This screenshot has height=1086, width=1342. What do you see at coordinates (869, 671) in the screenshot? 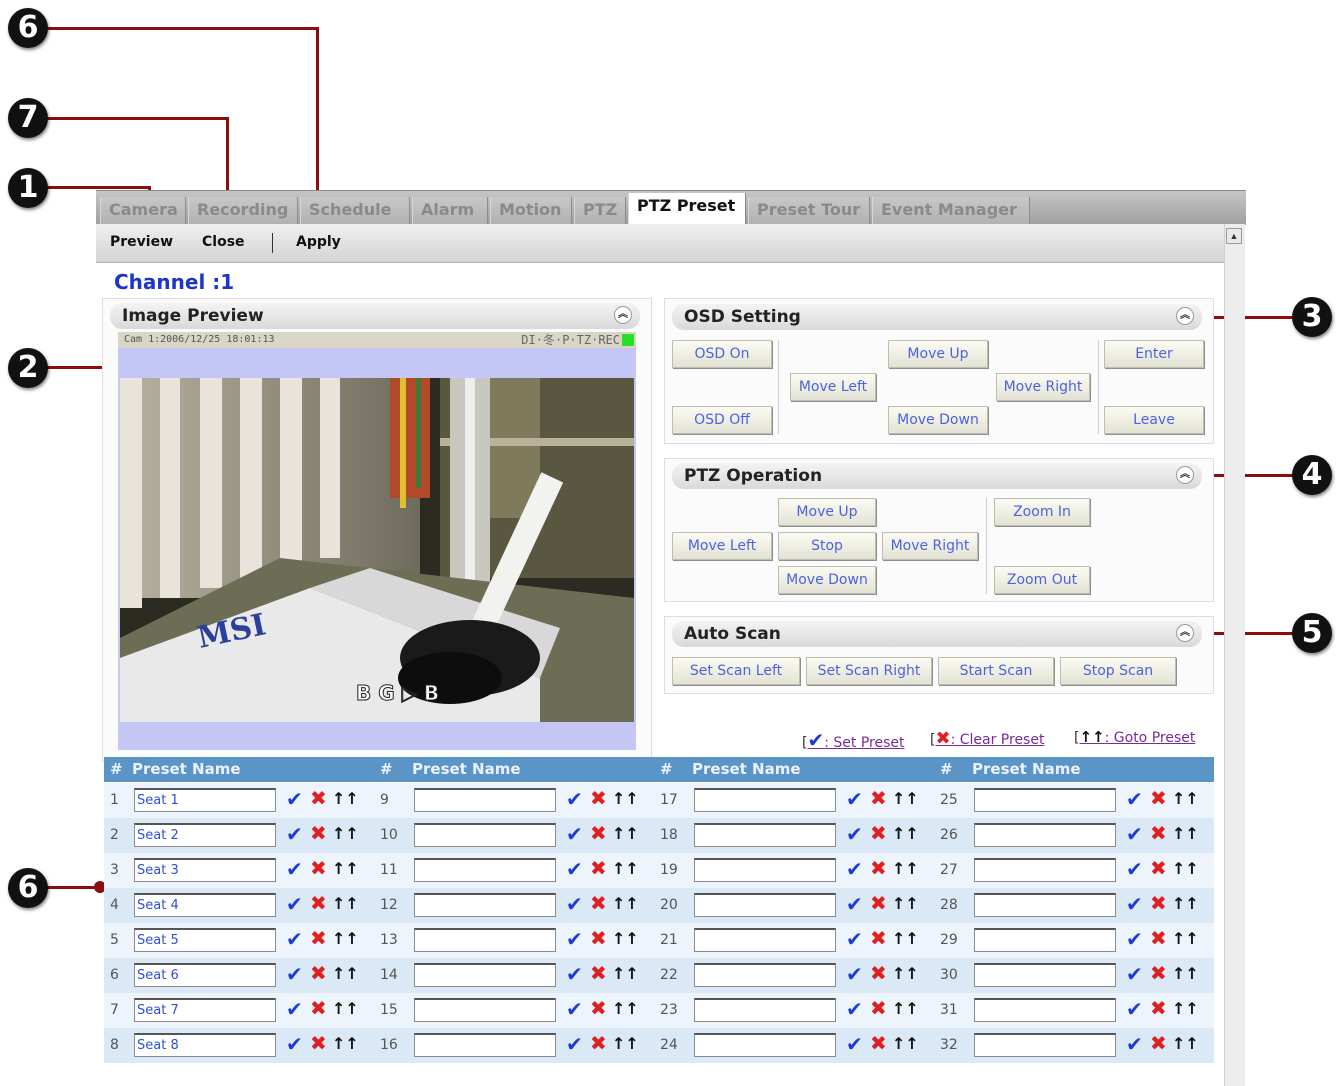
I see `set-scan-right-button: Set Scan Right` at bounding box center [869, 671].